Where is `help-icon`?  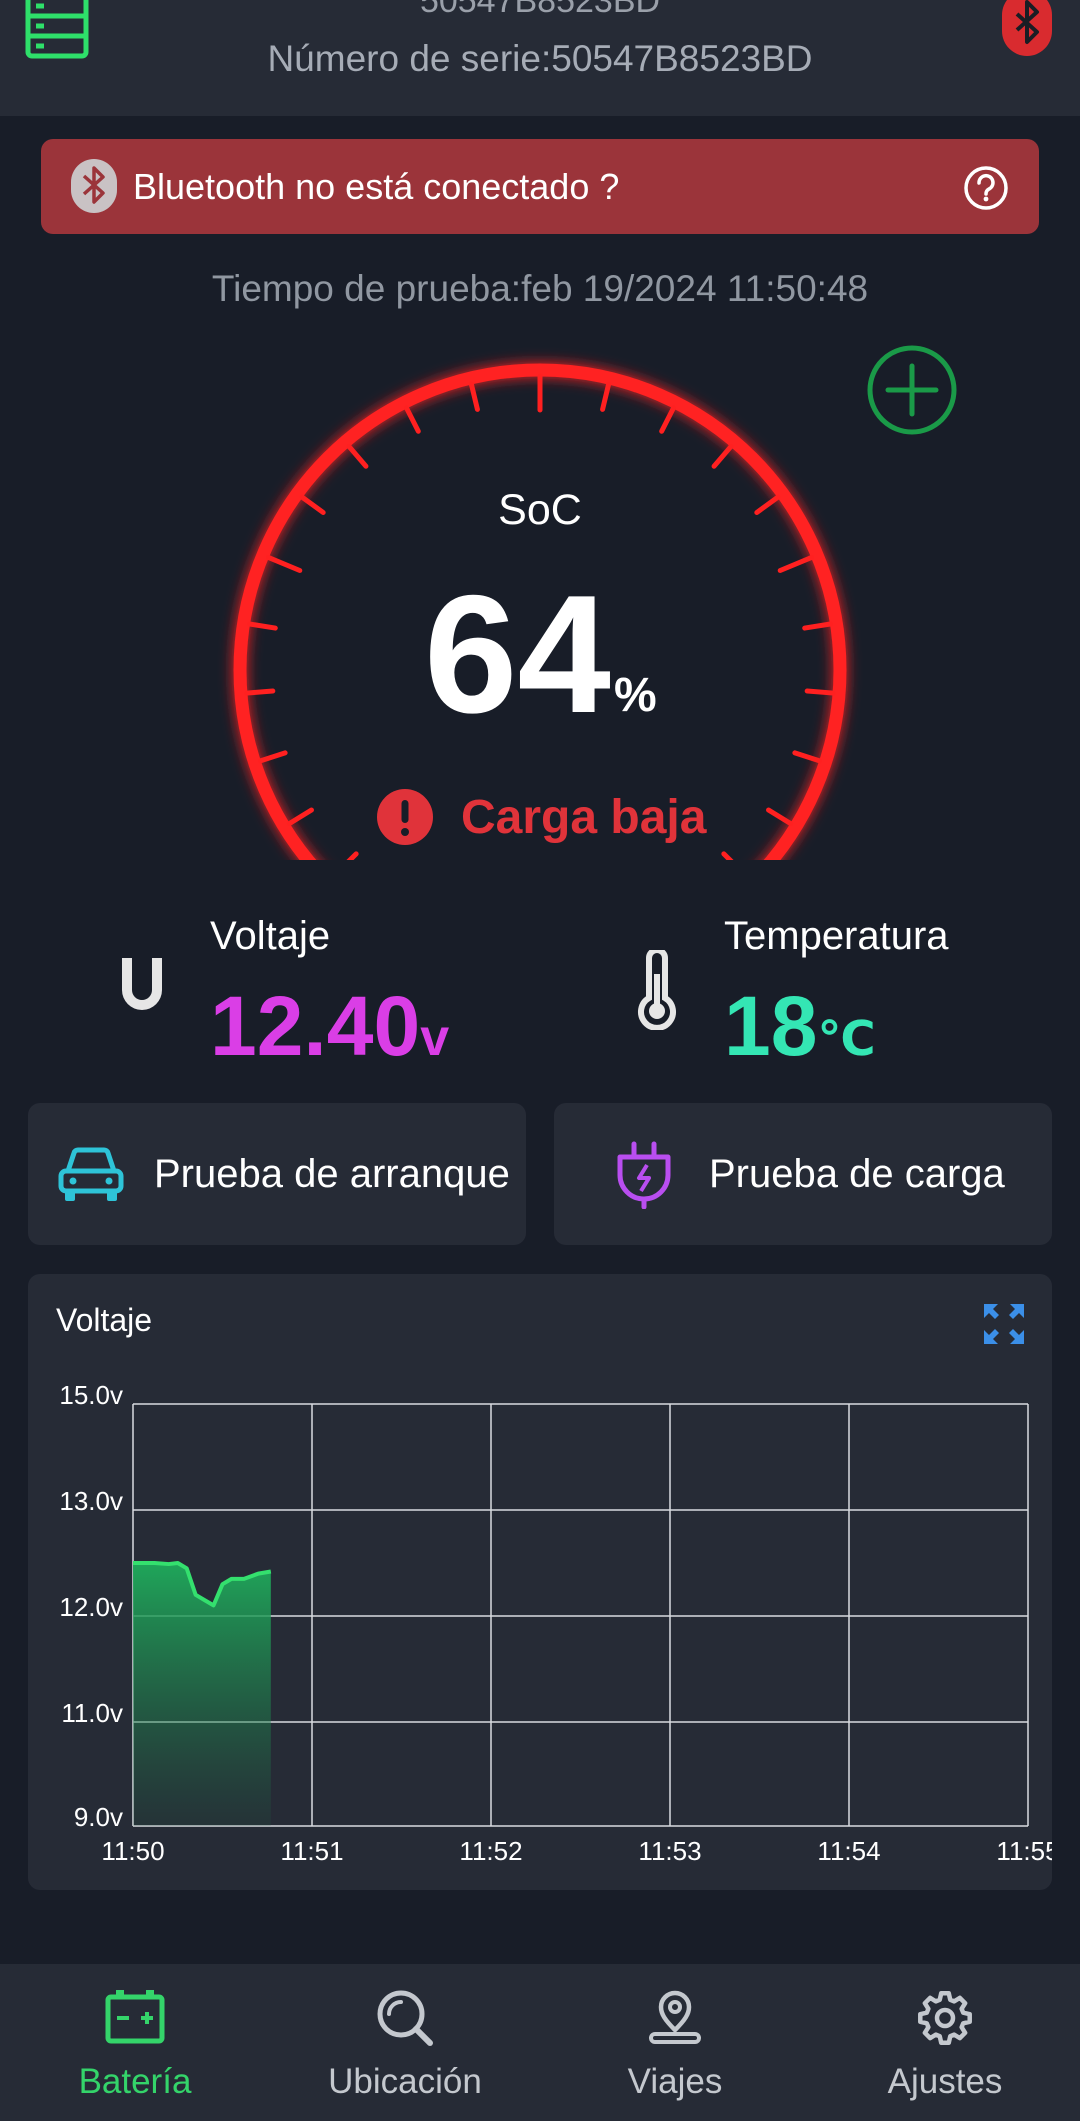 help-icon is located at coordinates (986, 188).